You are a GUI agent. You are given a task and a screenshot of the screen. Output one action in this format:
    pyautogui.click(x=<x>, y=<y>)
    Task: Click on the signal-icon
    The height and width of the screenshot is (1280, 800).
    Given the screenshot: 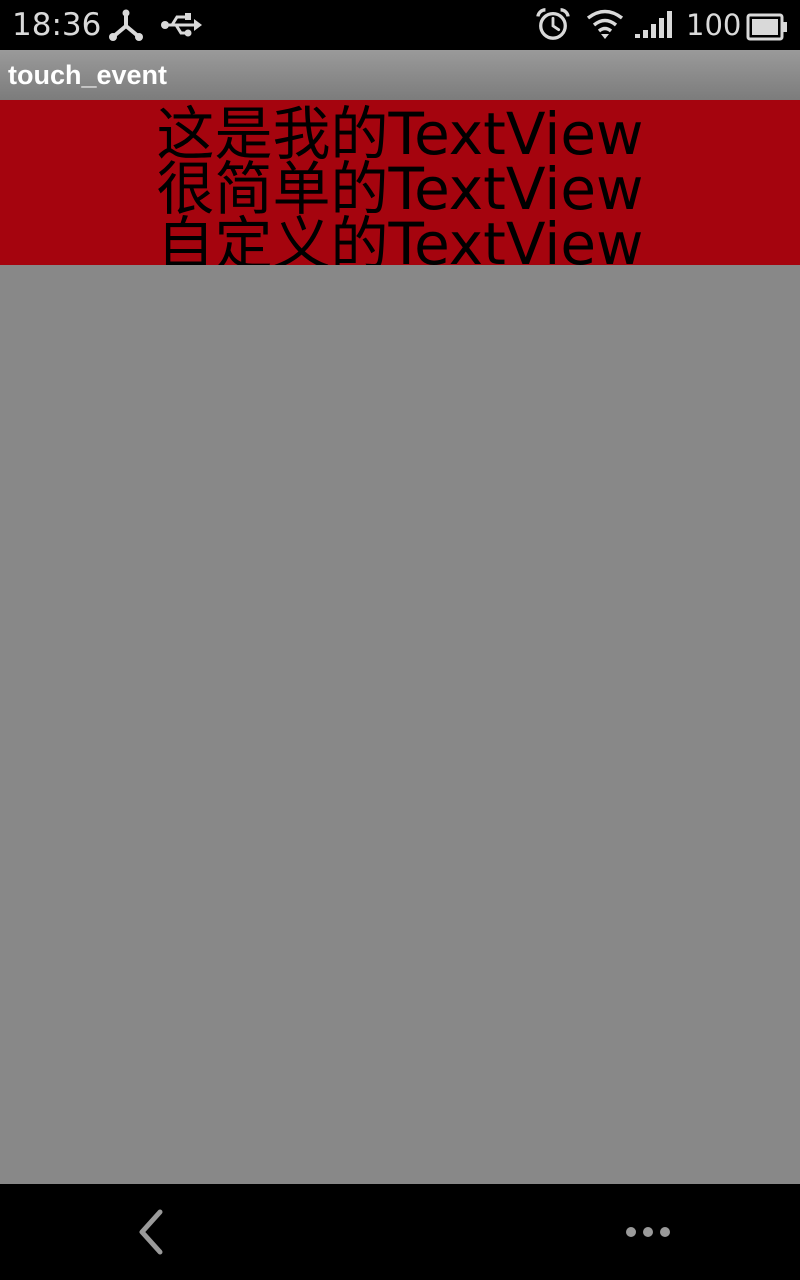 What is the action you would take?
    pyautogui.click(x=653, y=24)
    